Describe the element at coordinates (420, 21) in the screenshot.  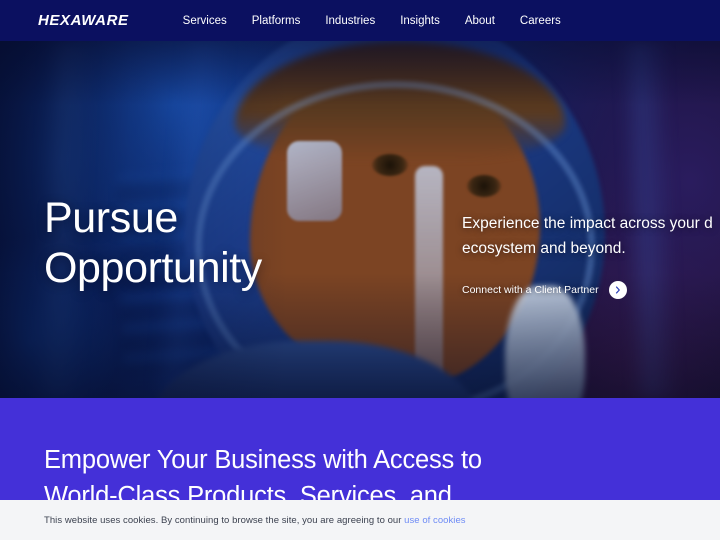
I see `nav-item-insights: Insights` at that location.